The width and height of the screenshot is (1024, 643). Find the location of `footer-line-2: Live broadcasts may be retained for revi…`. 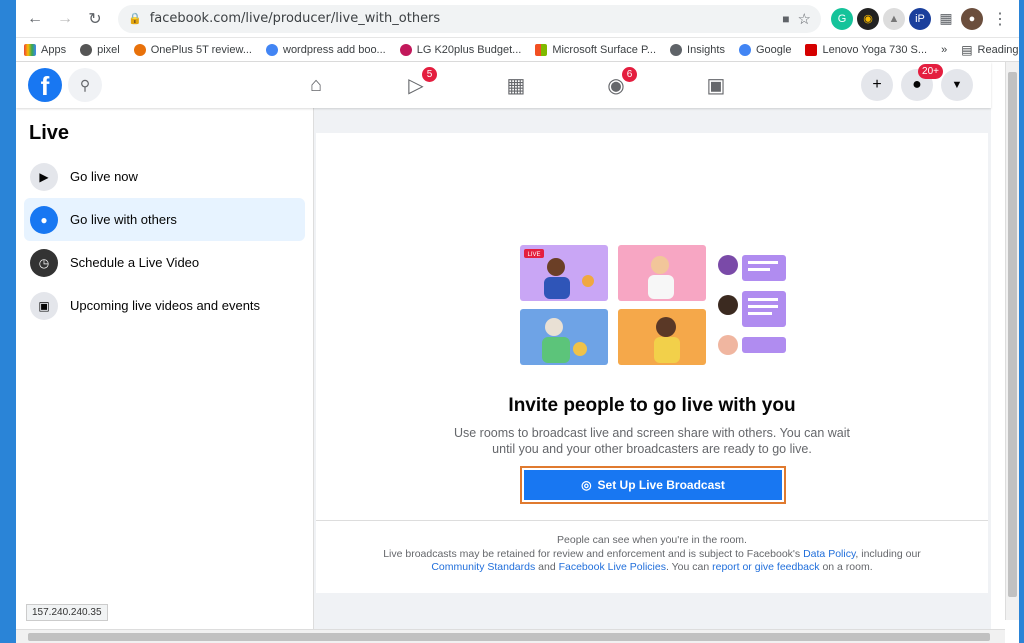

footer-line-2: Live broadcasts may be retained for revi… is located at coordinates (652, 555).